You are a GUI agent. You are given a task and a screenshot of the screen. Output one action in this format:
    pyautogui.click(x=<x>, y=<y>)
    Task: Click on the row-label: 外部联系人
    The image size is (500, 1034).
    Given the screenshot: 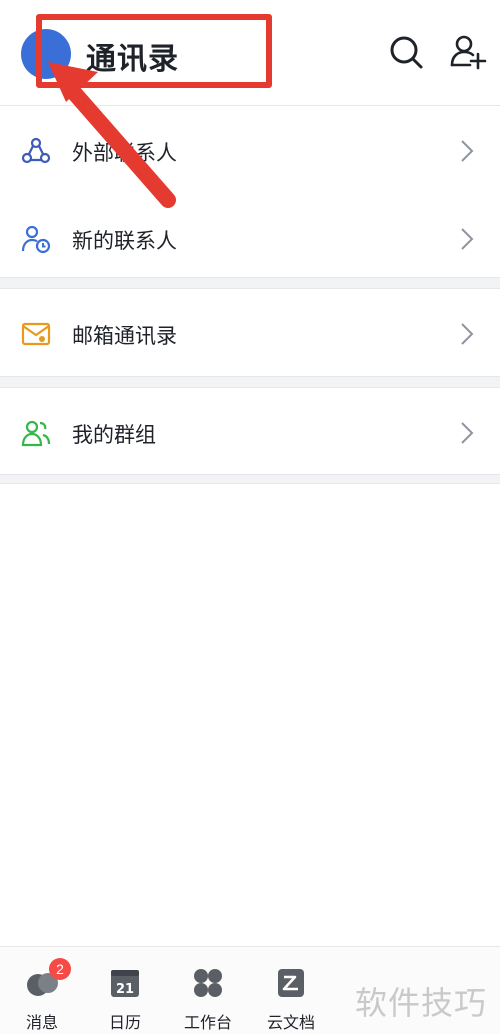 What is the action you would take?
    pyautogui.click(x=124, y=153)
    